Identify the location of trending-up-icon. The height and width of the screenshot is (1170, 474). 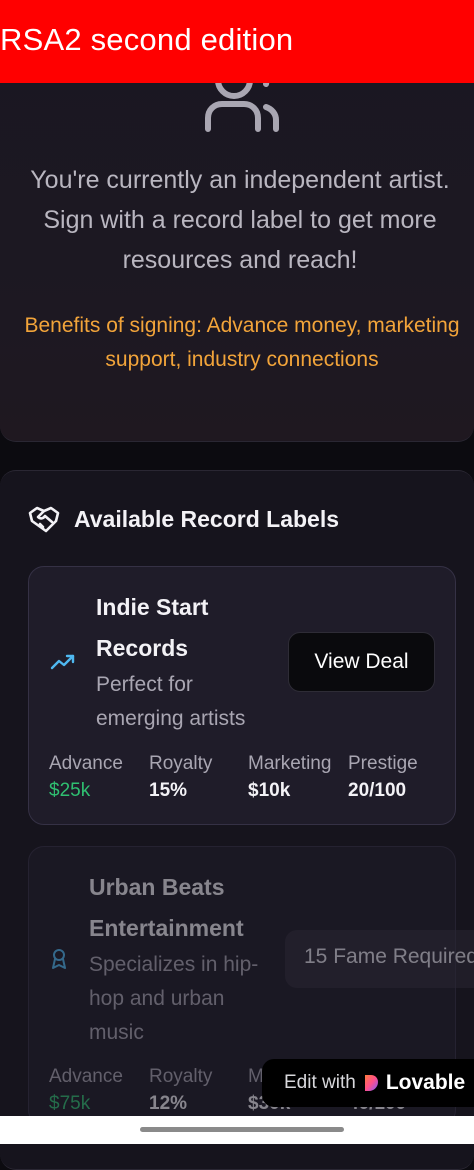
(62, 662).